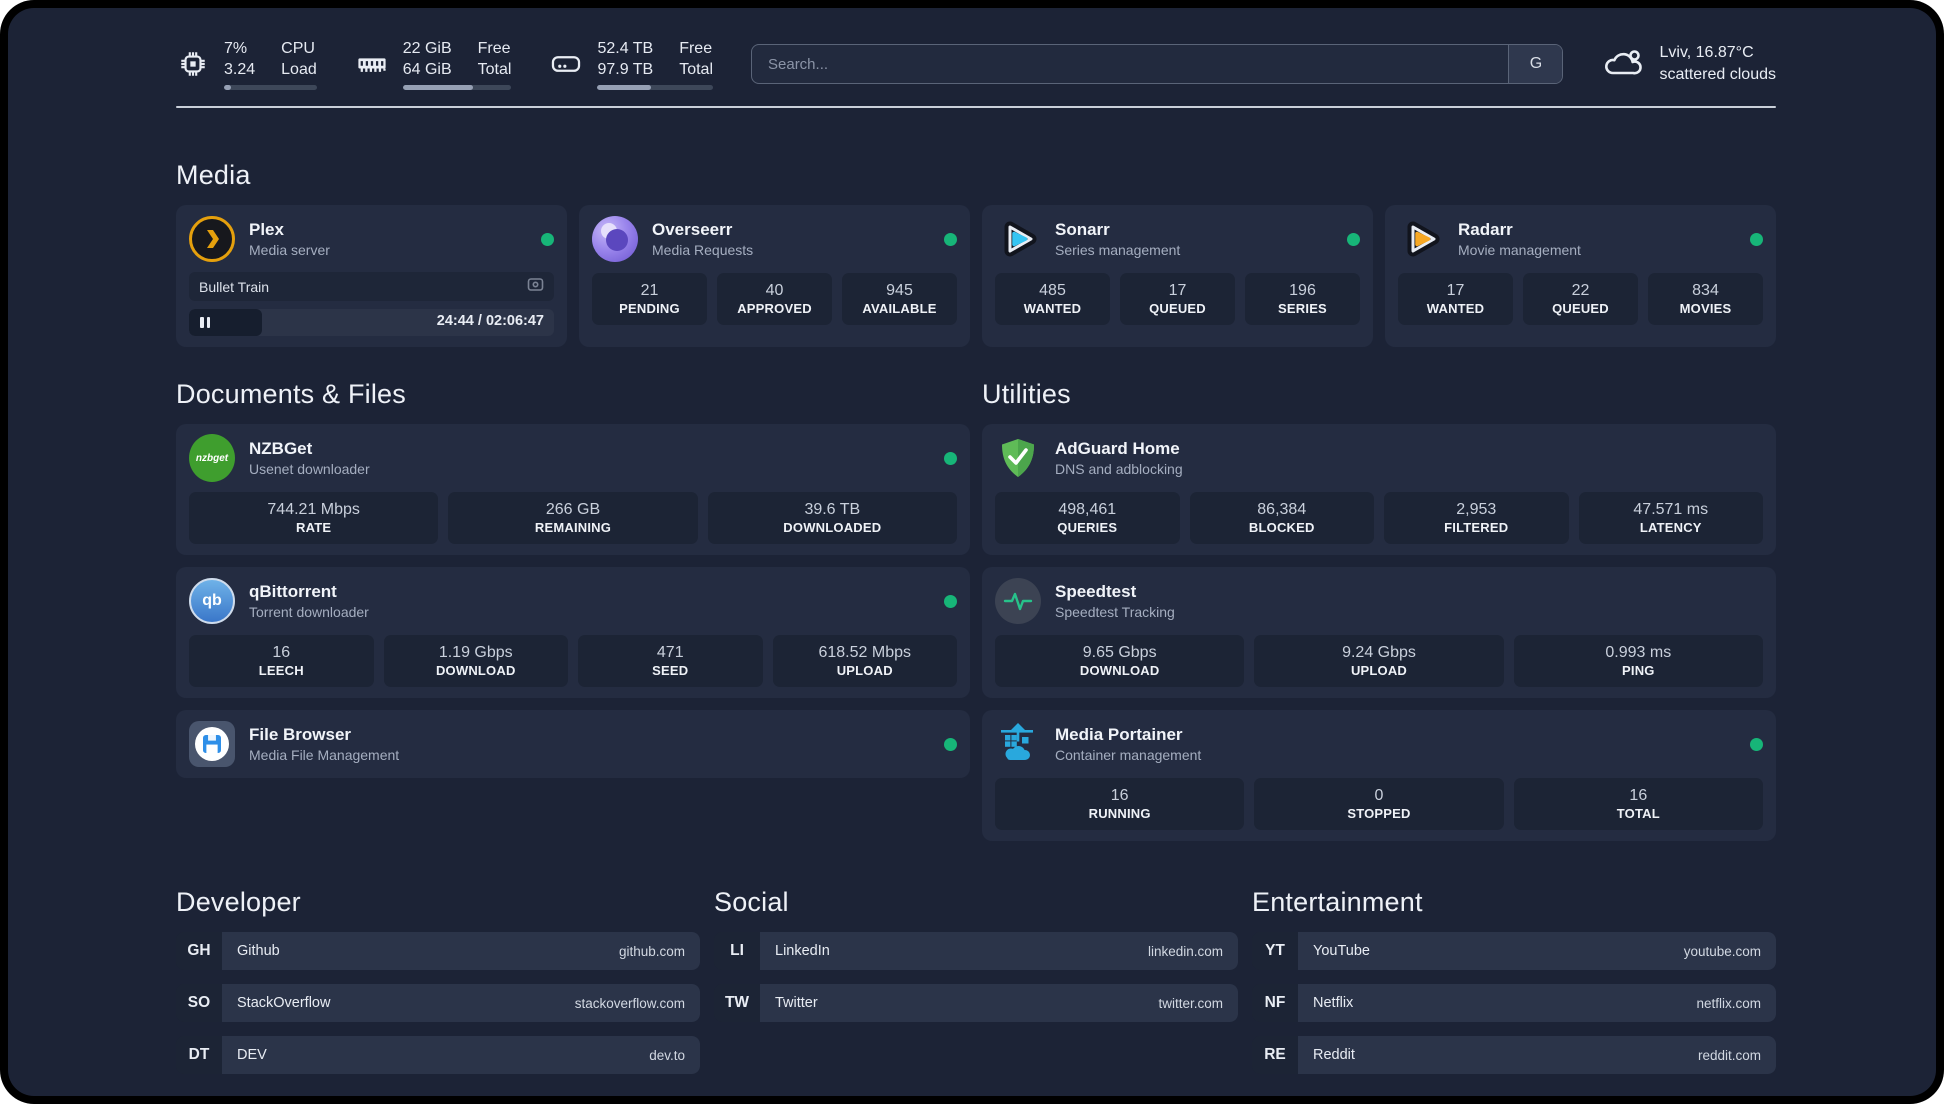  I want to click on link-name: DEV, so click(252, 1055).